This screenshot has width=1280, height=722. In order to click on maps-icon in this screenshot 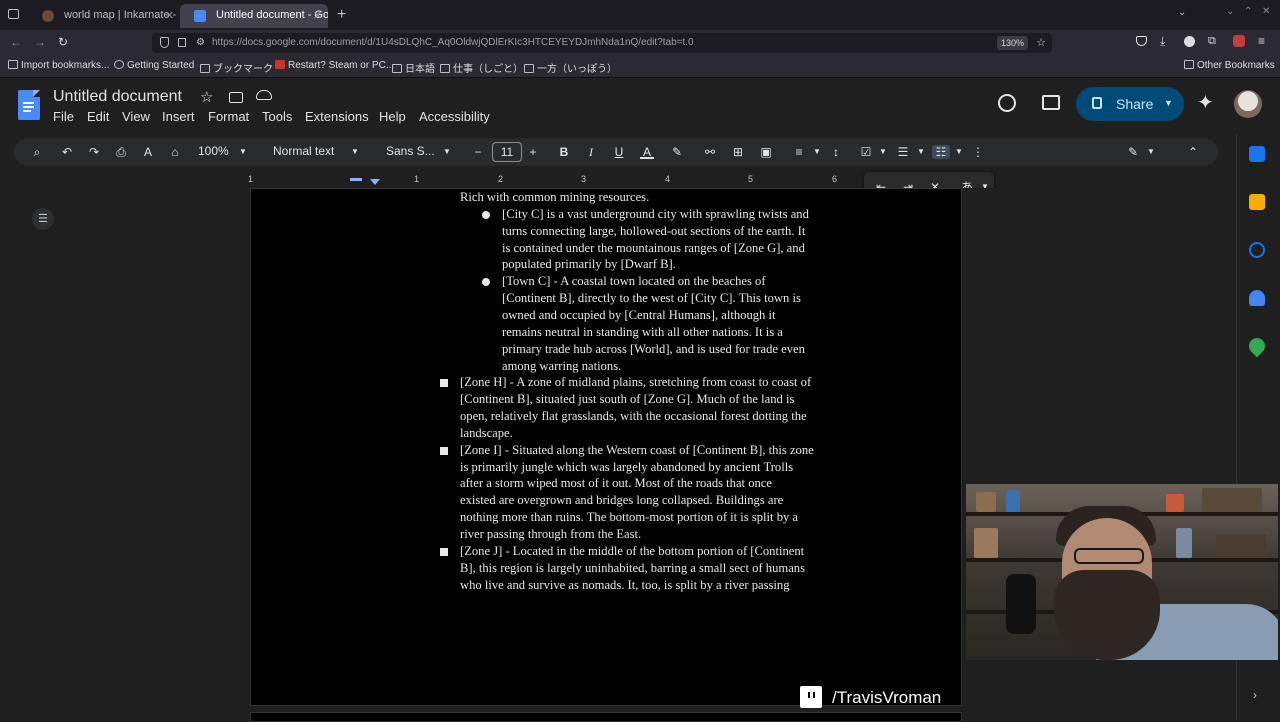, I will do `click(1257, 346)`.